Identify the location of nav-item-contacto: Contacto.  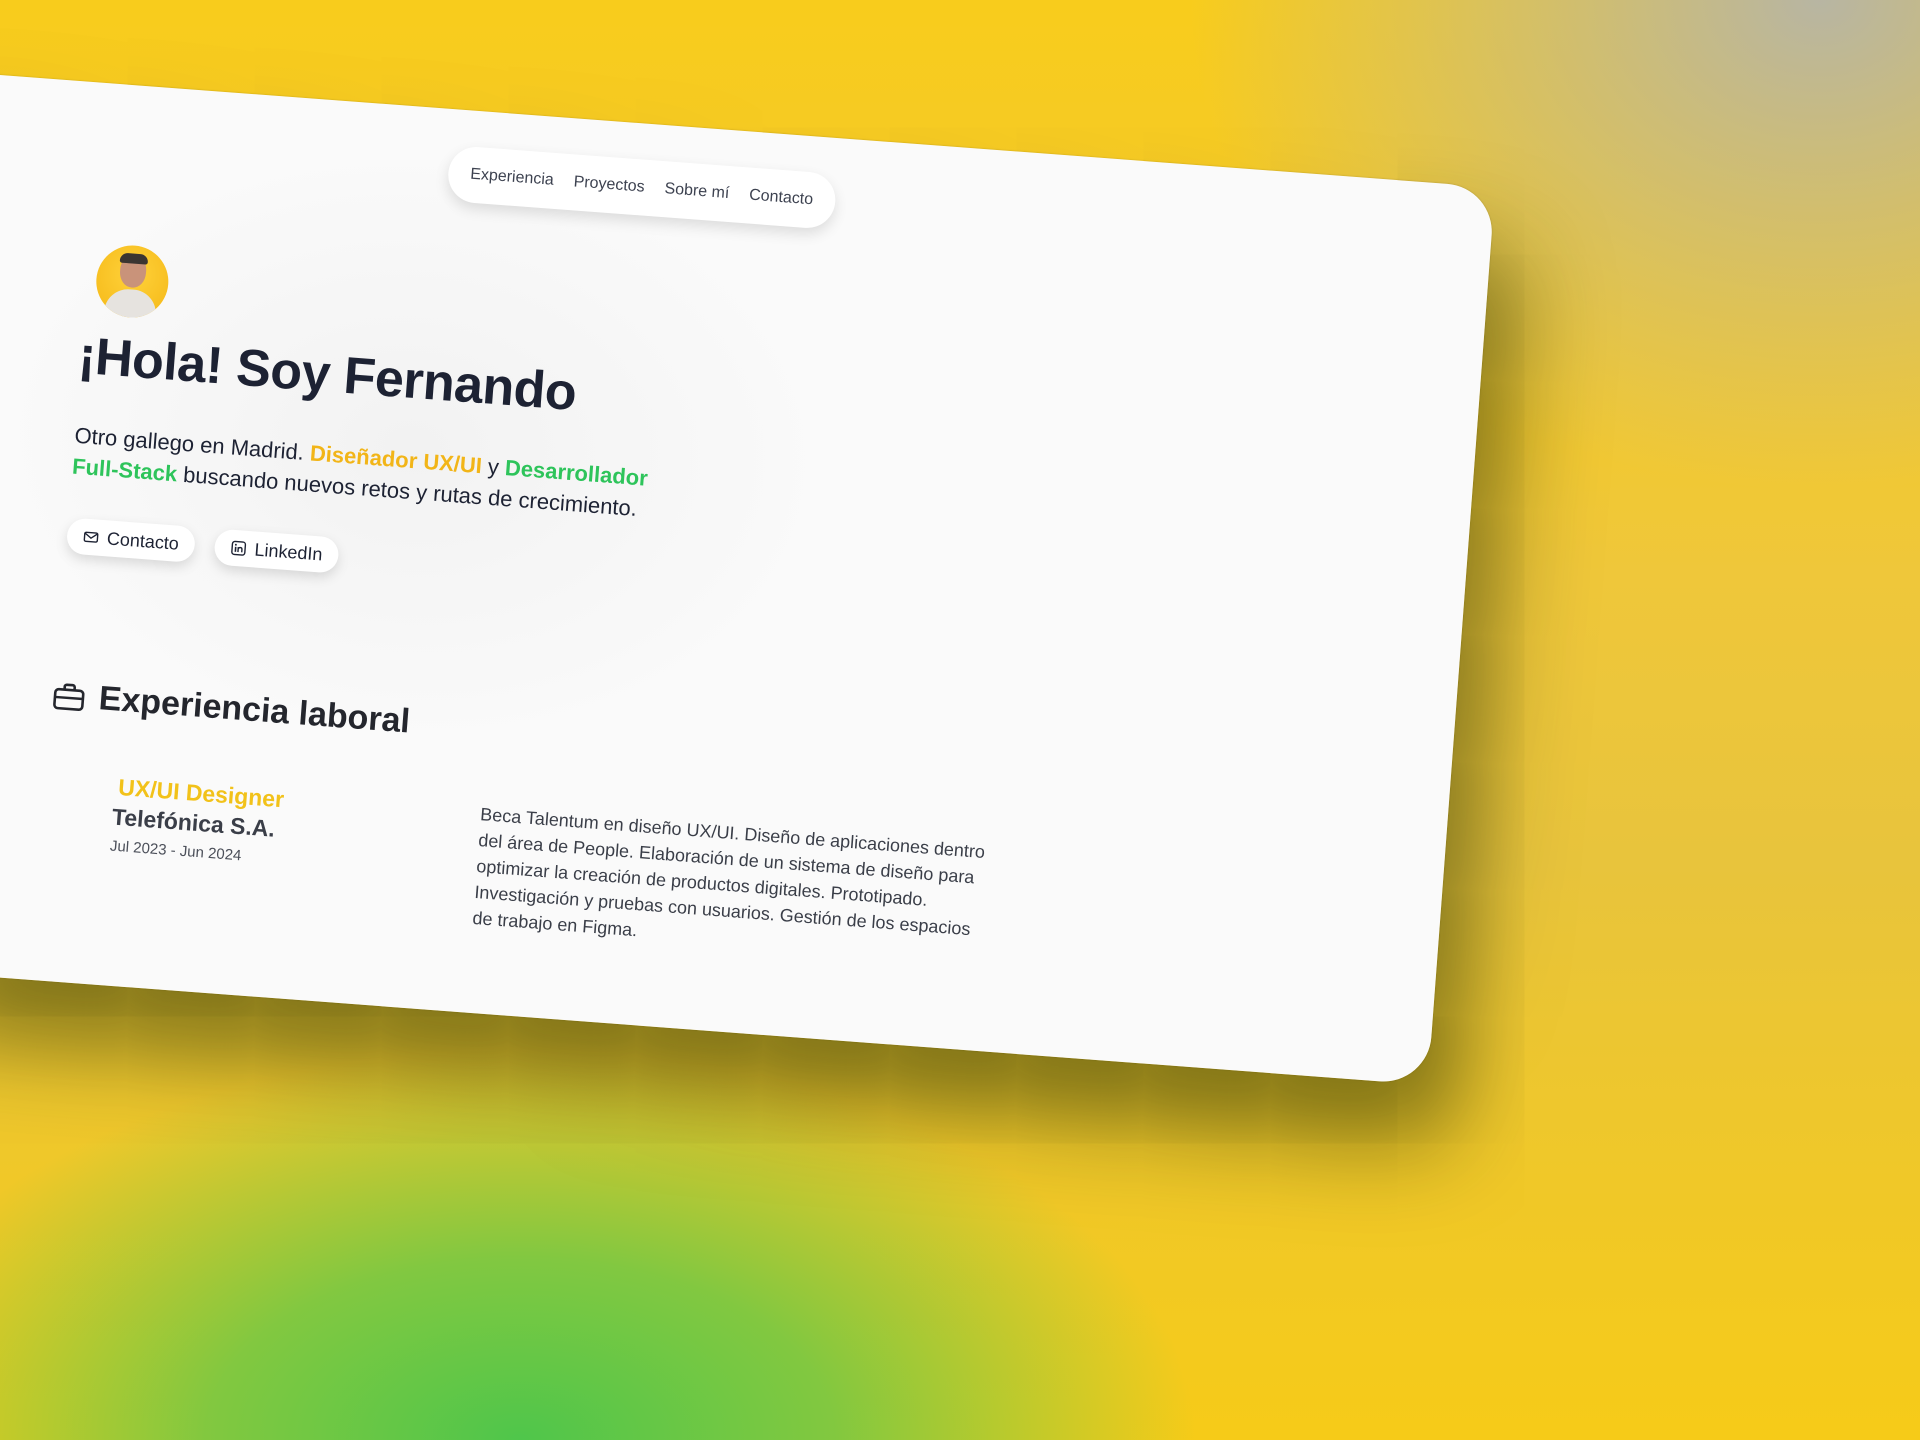
(781, 198).